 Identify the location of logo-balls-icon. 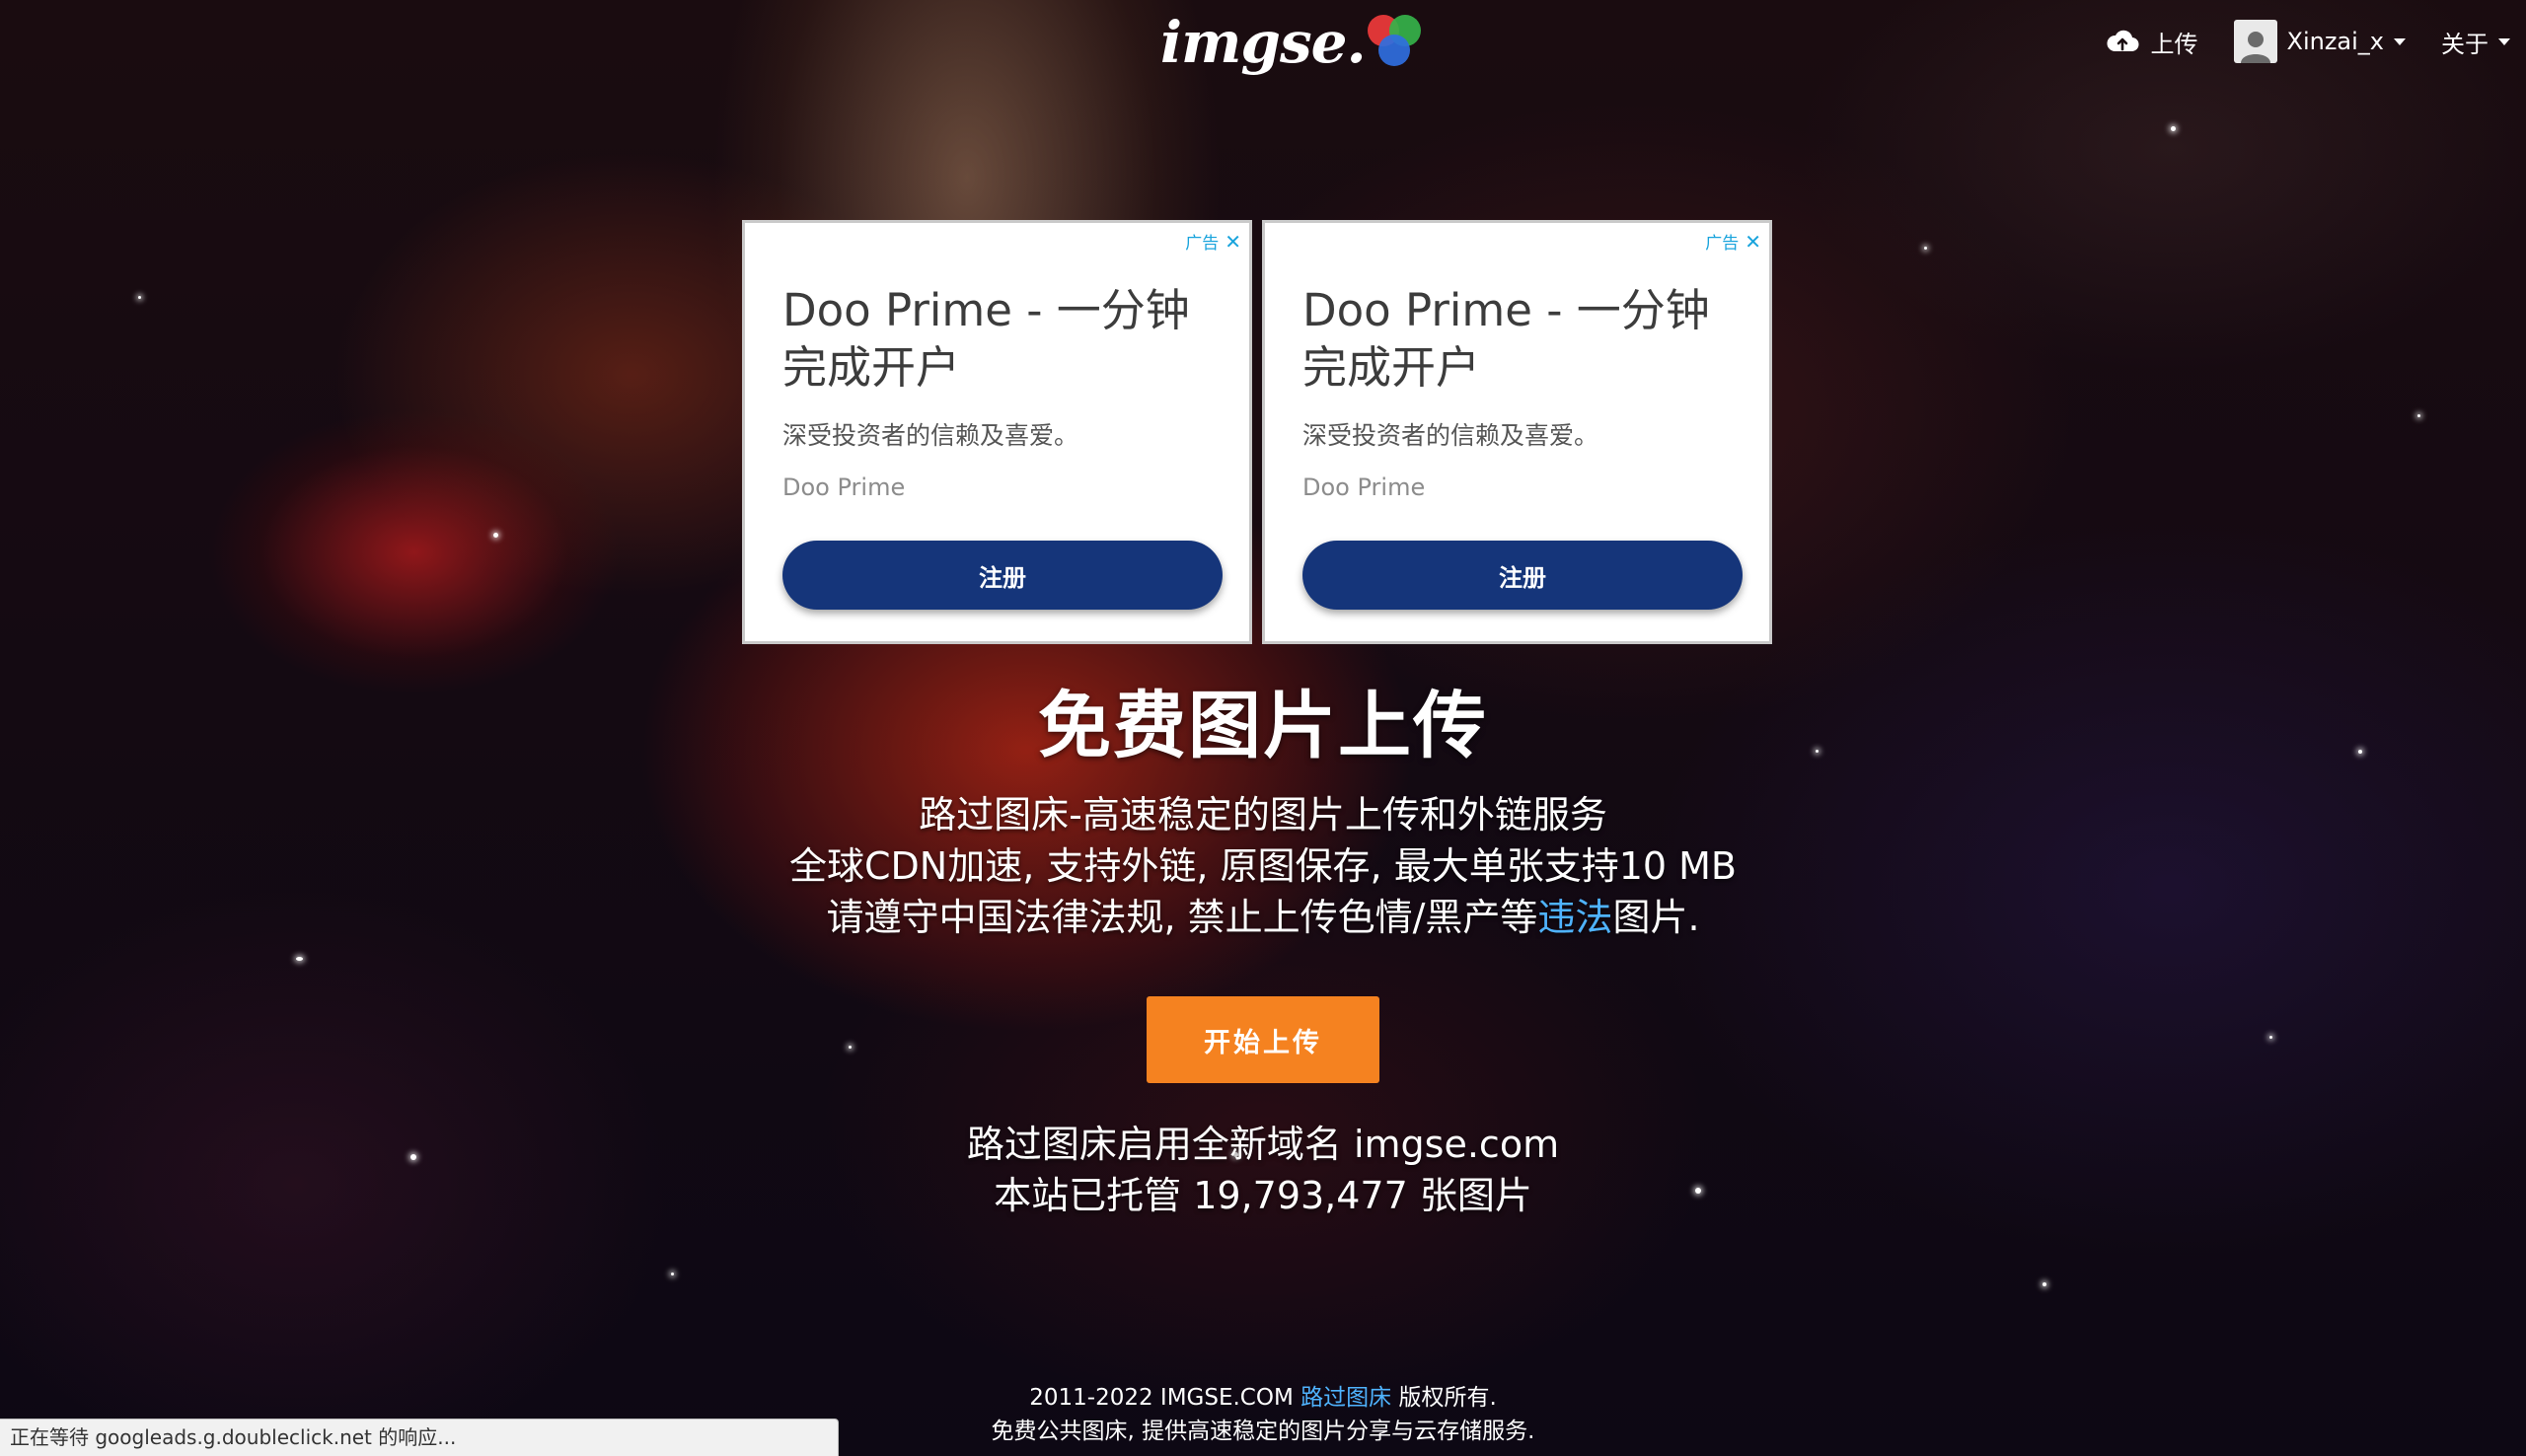
(1399, 42).